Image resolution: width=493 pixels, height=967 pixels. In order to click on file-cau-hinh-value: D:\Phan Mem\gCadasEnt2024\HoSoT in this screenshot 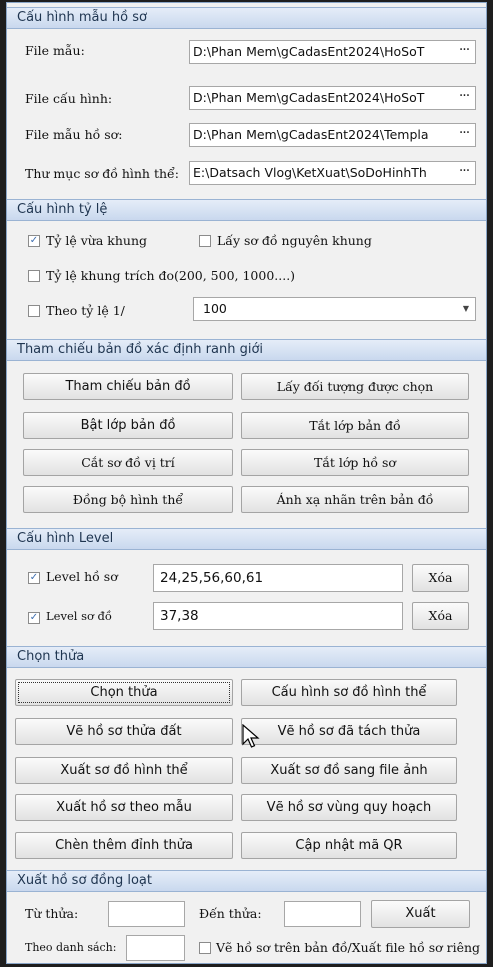, I will do `click(309, 97)`.